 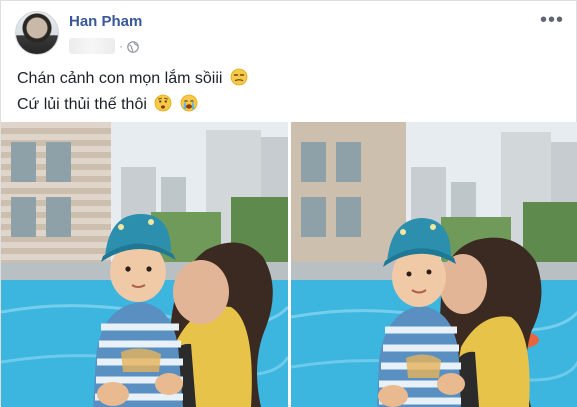 I want to click on timestamp, so click(x=92, y=46).